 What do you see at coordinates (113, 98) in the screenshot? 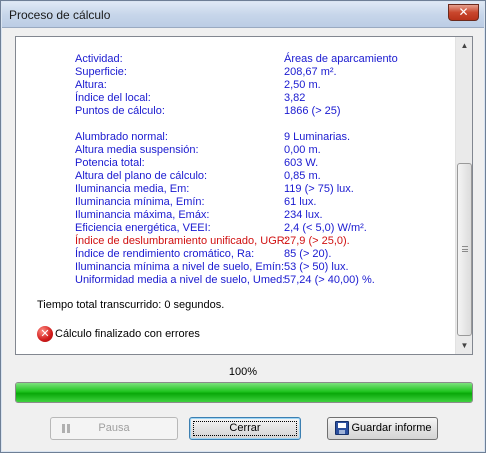
I see `report-label: Índice del local:` at bounding box center [113, 98].